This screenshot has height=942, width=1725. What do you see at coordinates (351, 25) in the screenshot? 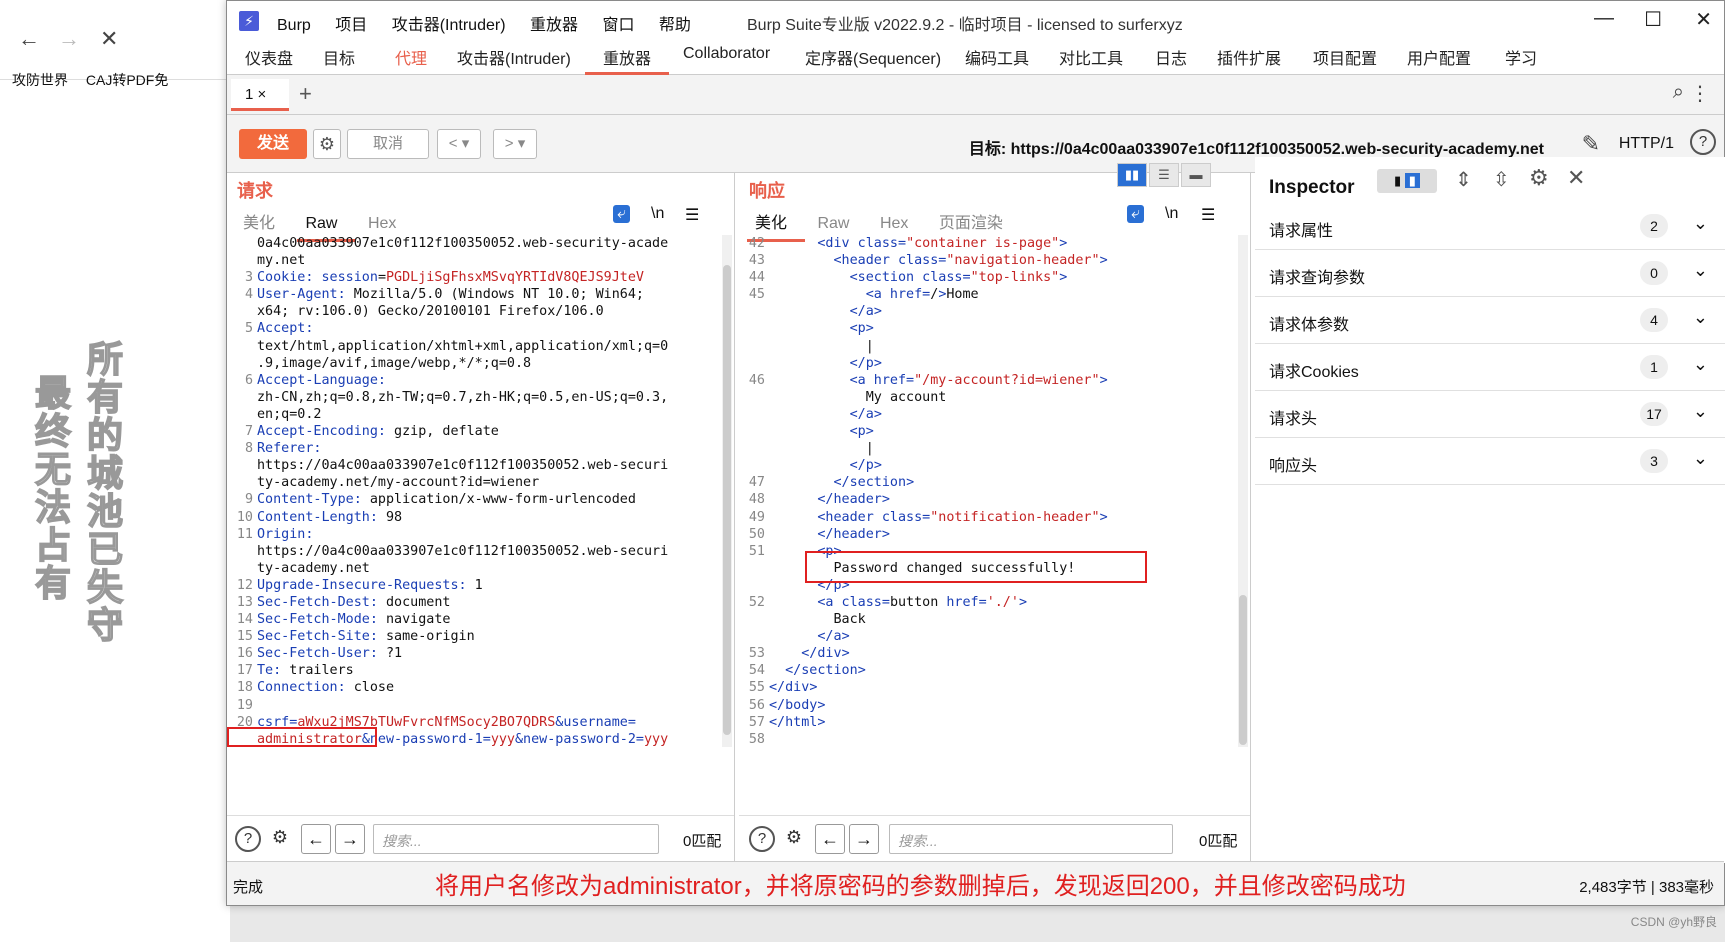
I see `menu-project: 项目` at bounding box center [351, 25].